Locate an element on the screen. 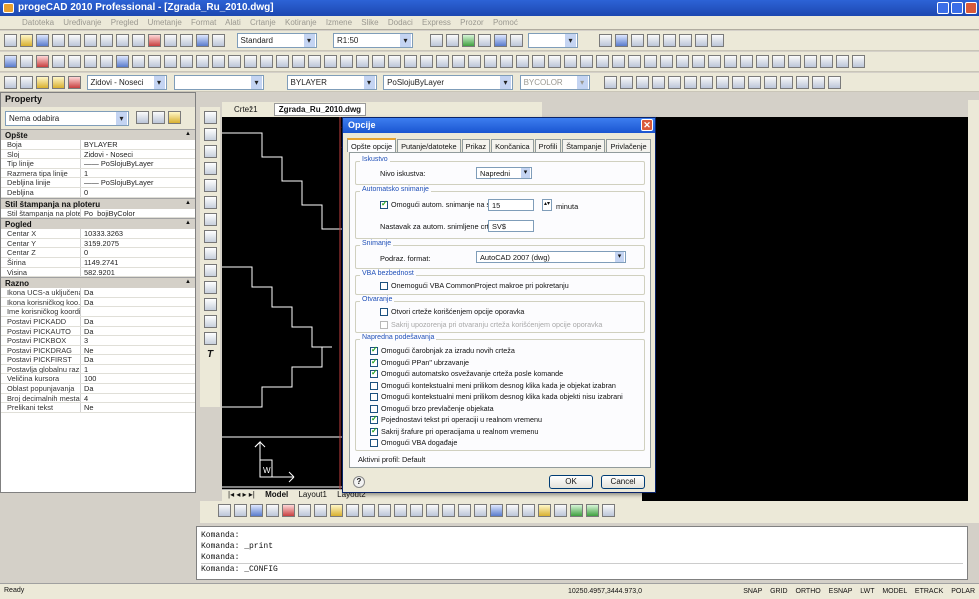 The image size is (979, 599). chamfer-icon is located at coordinates (442, 61).